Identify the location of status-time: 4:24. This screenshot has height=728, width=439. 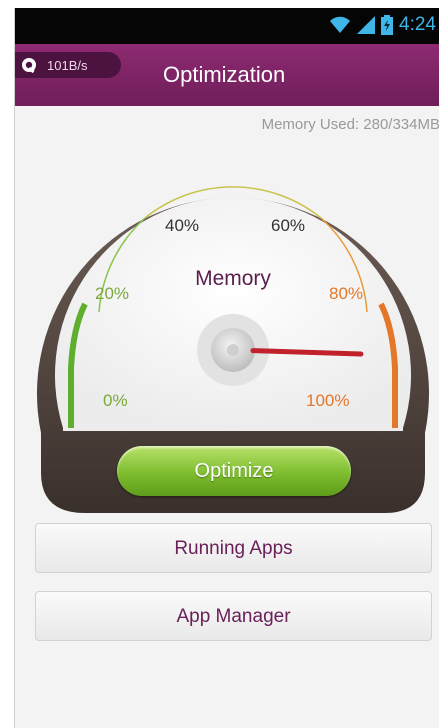
(417, 24).